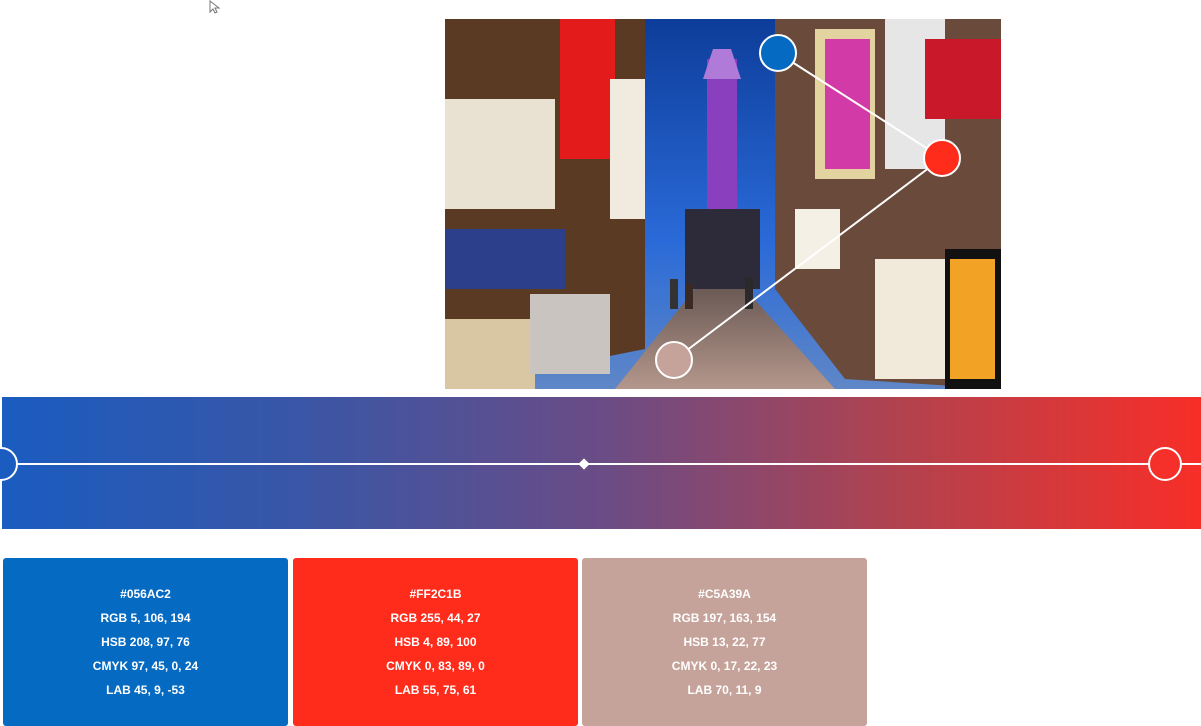 The image size is (1201, 726). Describe the element at coordinates (145, 594) in the screenshot. I see `swatch-hex: #056AC2` at that location.